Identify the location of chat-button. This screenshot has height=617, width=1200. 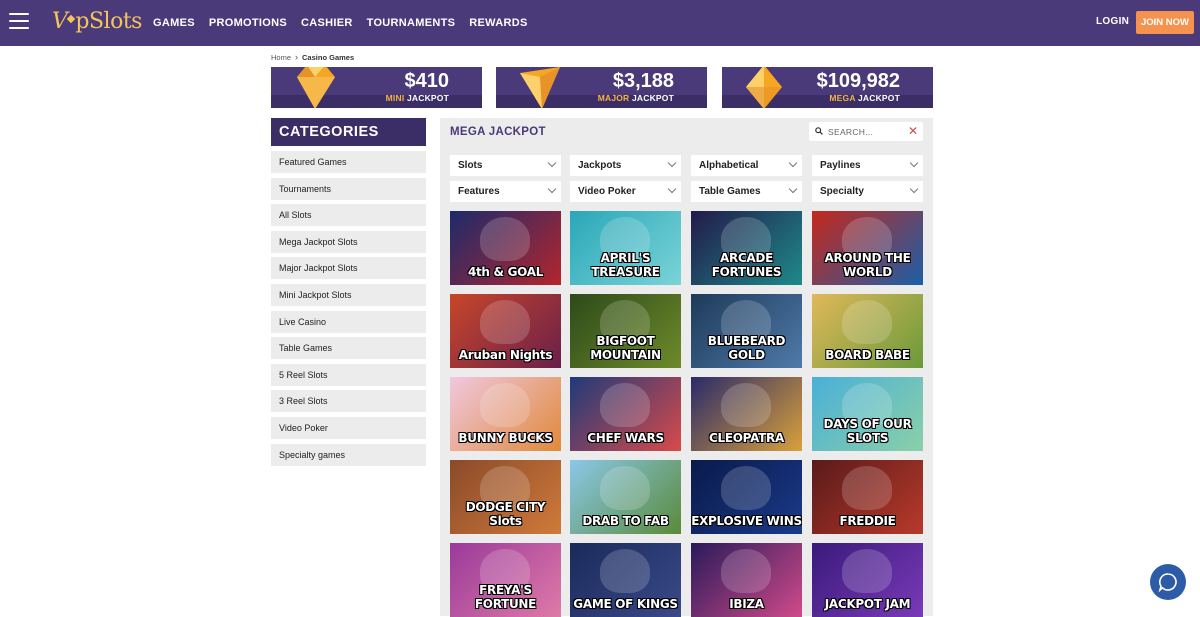
(1168, 582).